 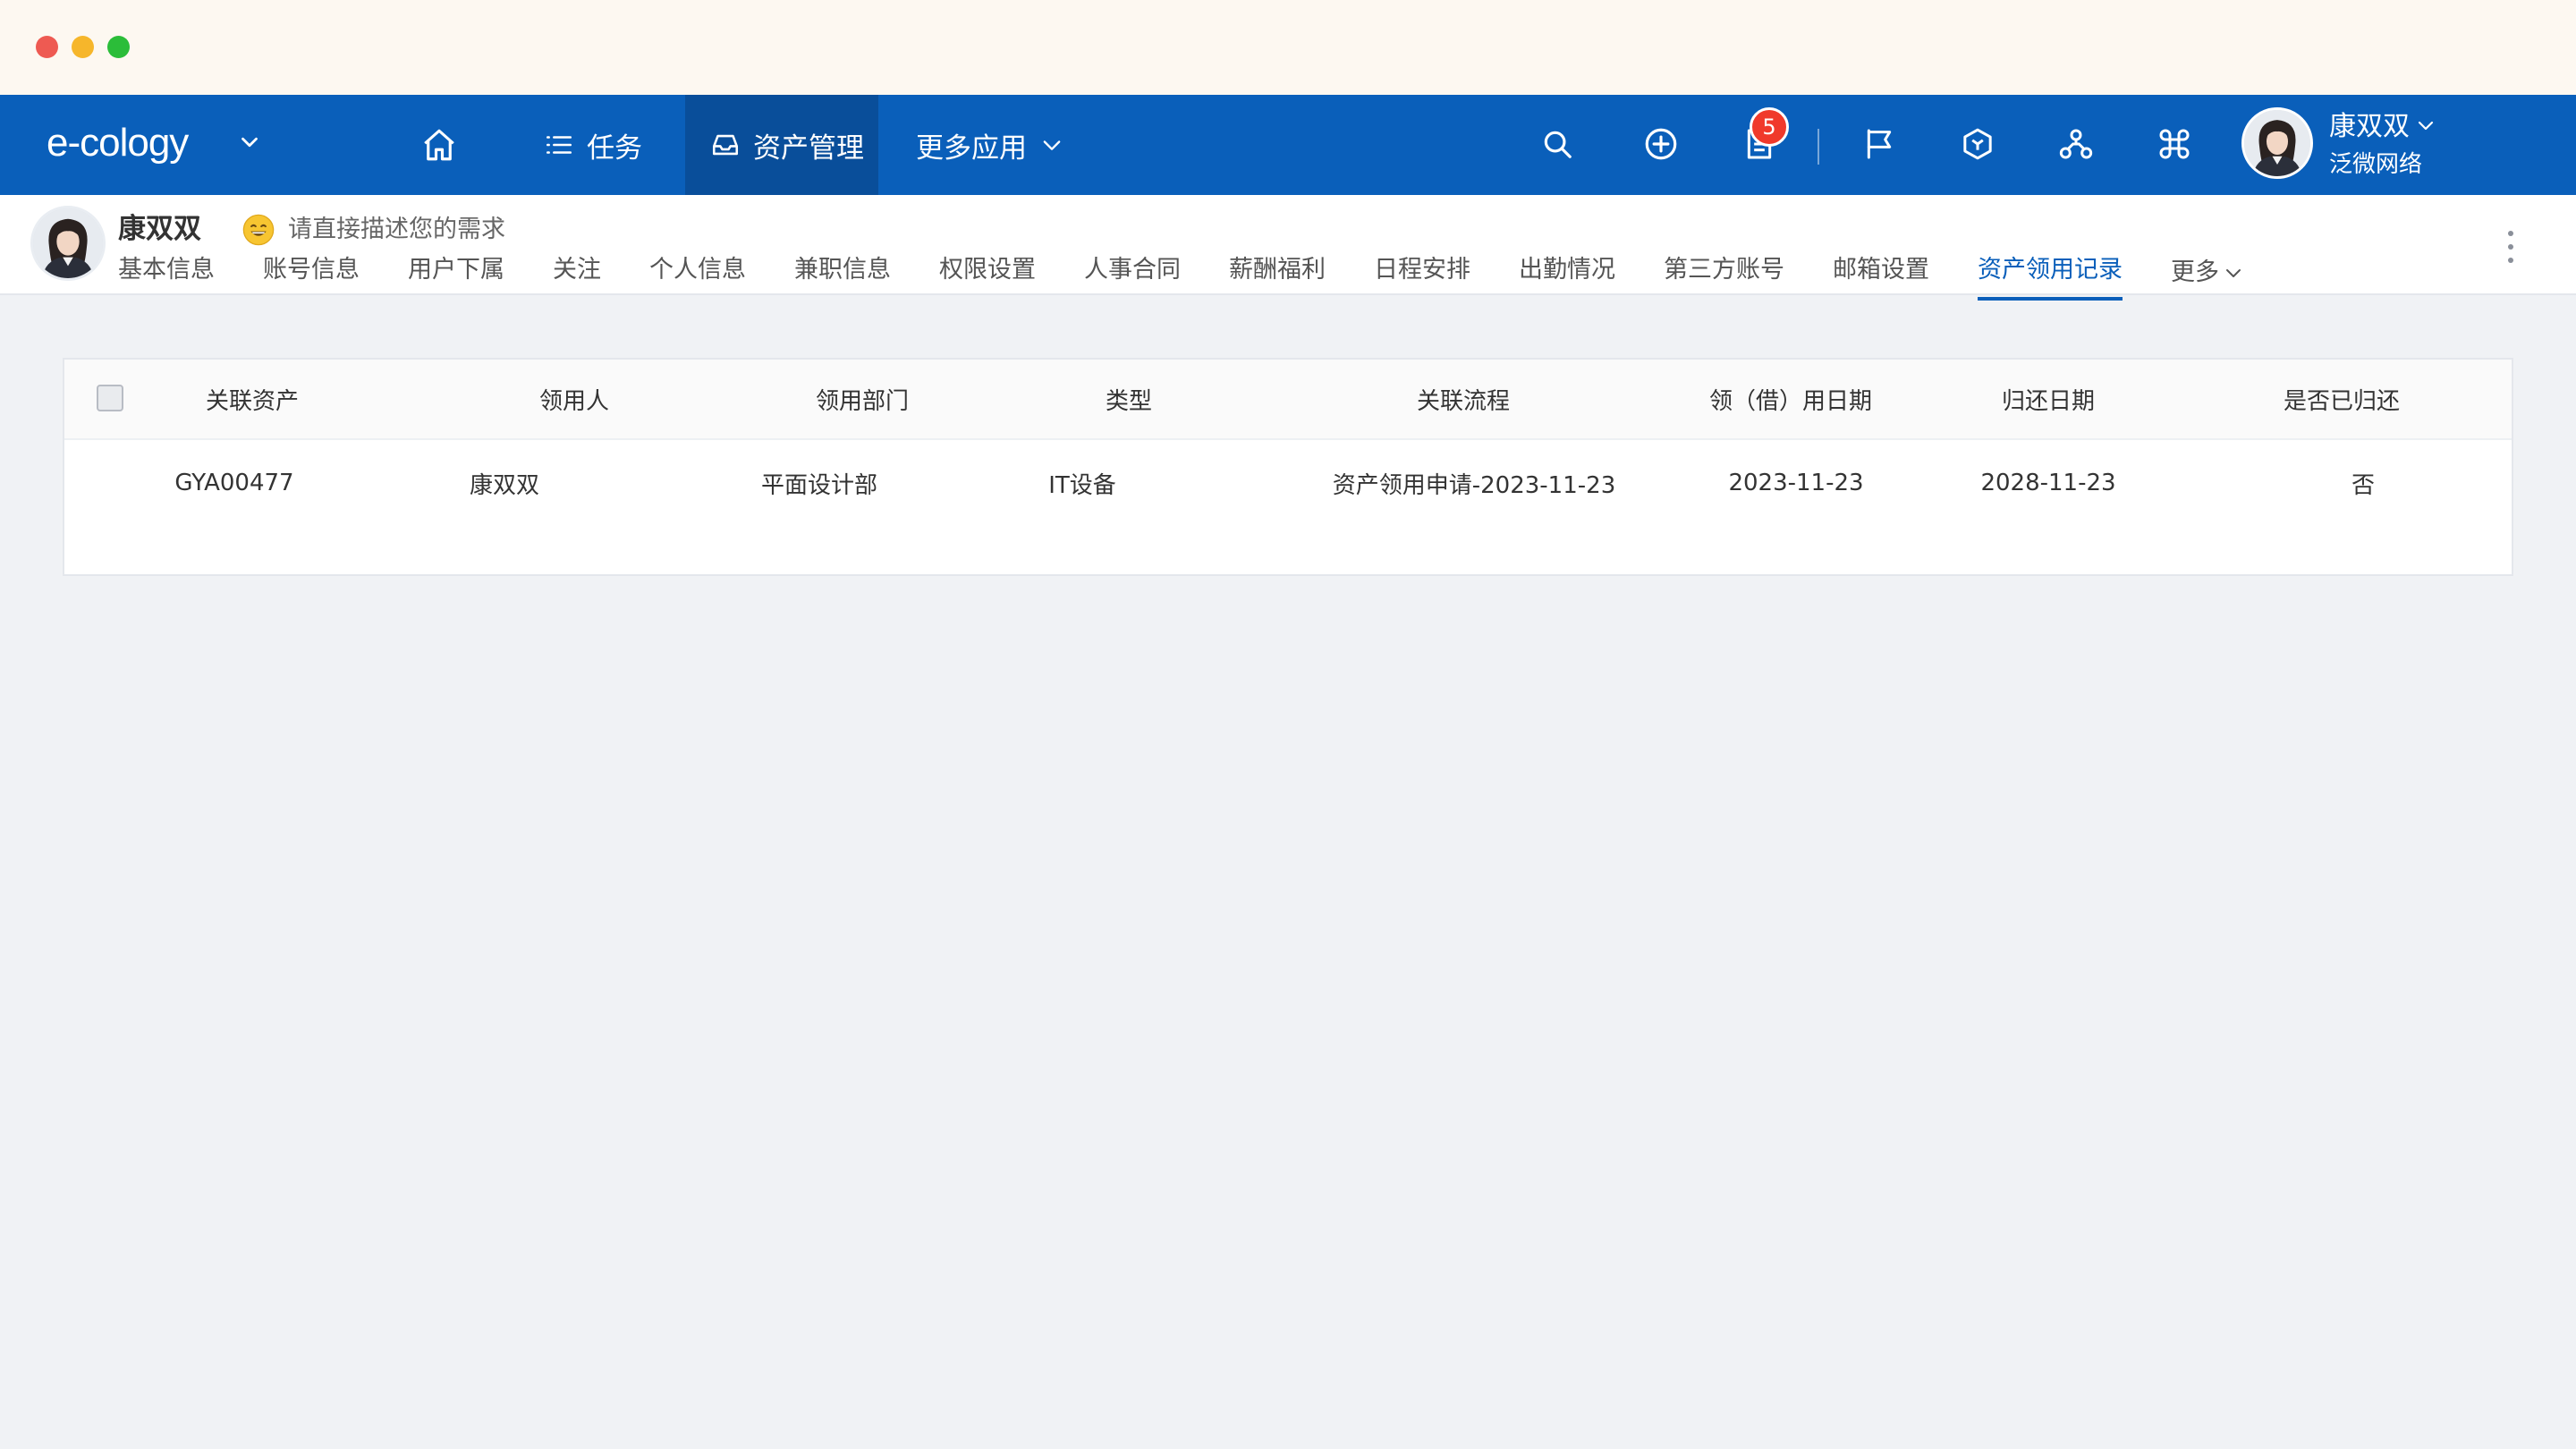 I want to click on search-button, so click(x=1557, y=144).